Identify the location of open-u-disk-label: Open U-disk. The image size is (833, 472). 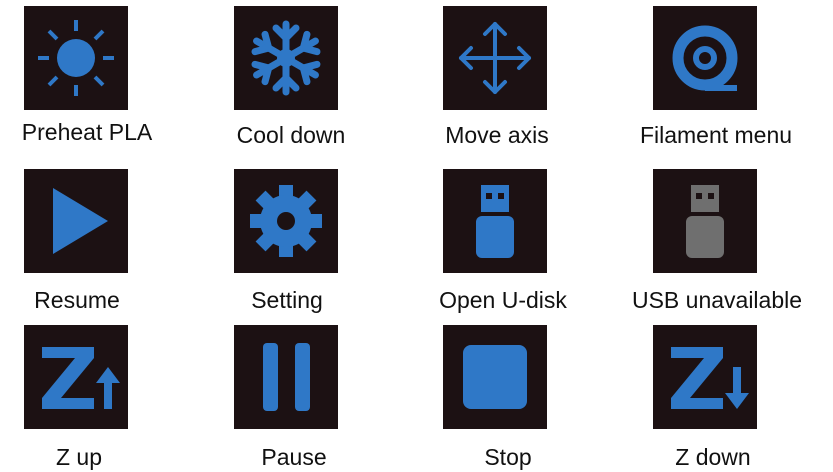
(503, 300).